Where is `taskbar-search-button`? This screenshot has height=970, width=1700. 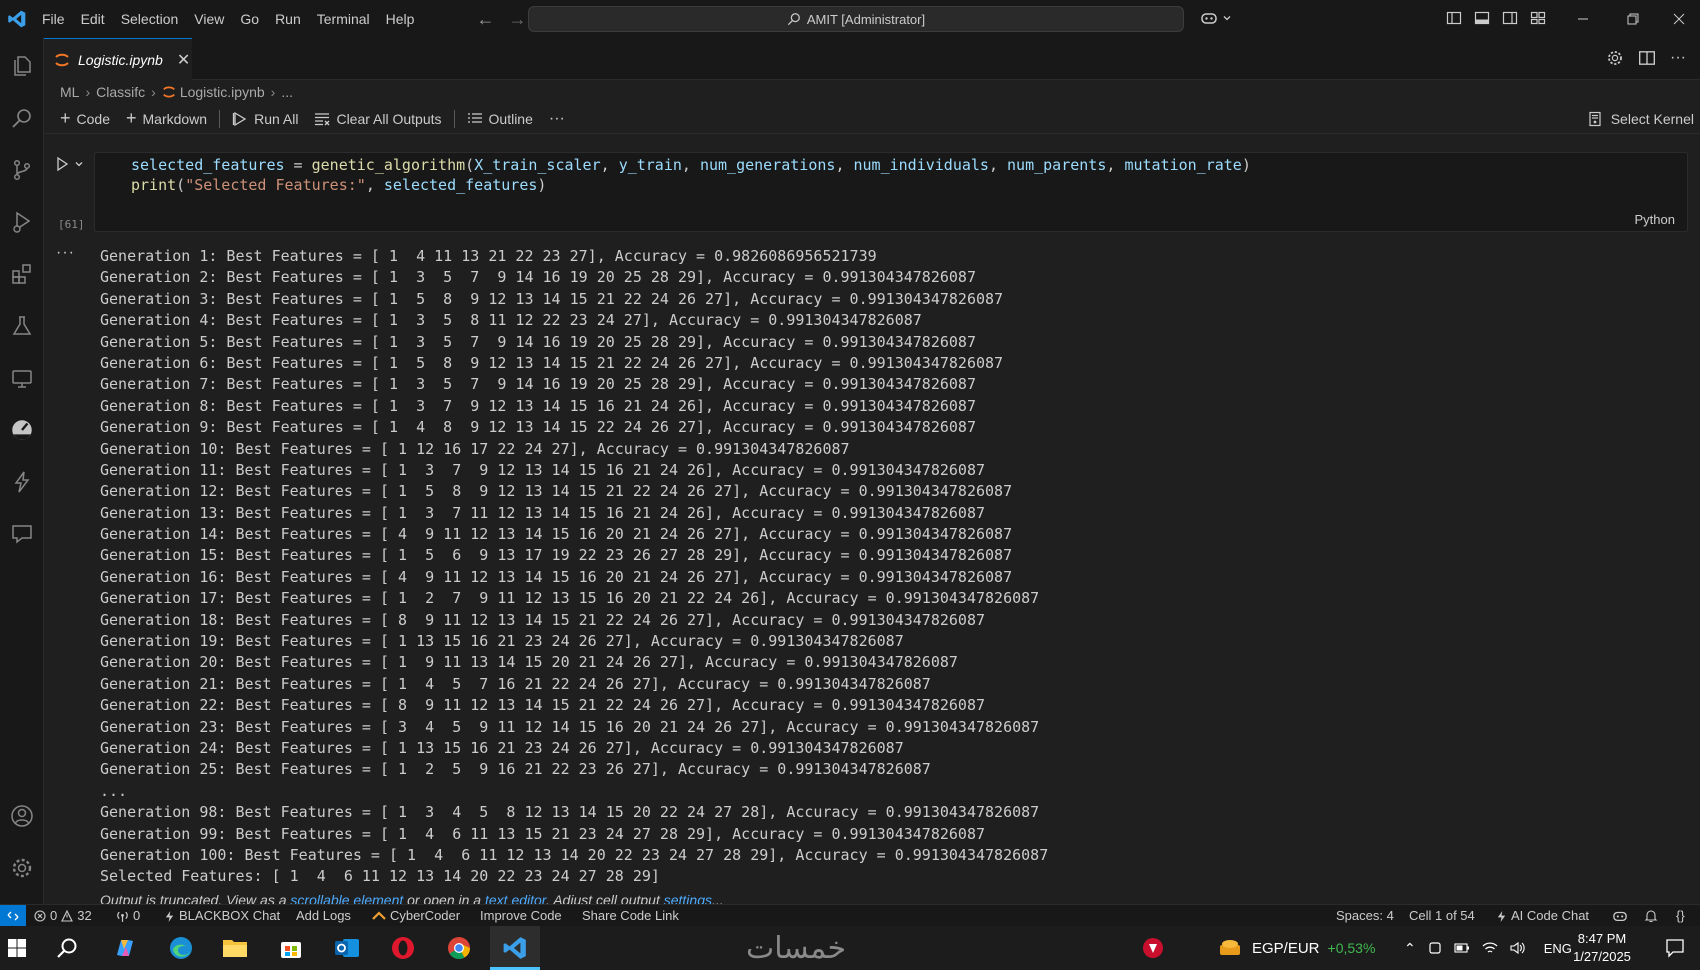 taskbar-search-button is located at coordinates (67, 948).